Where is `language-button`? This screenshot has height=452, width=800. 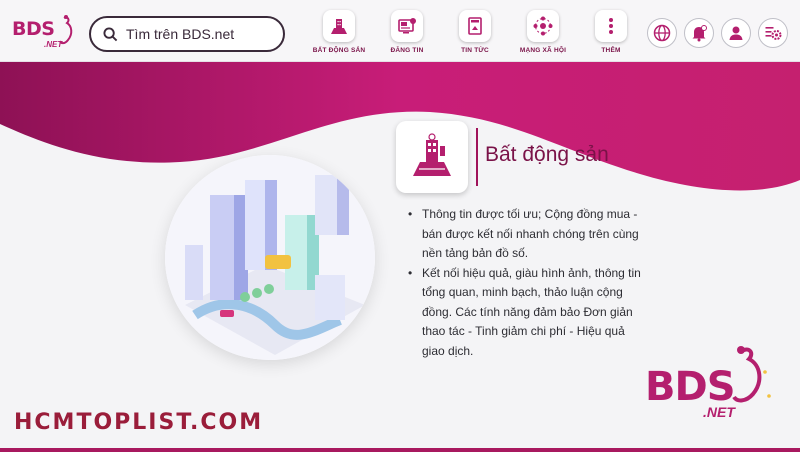 language-button is located at coordinates (662, 33).